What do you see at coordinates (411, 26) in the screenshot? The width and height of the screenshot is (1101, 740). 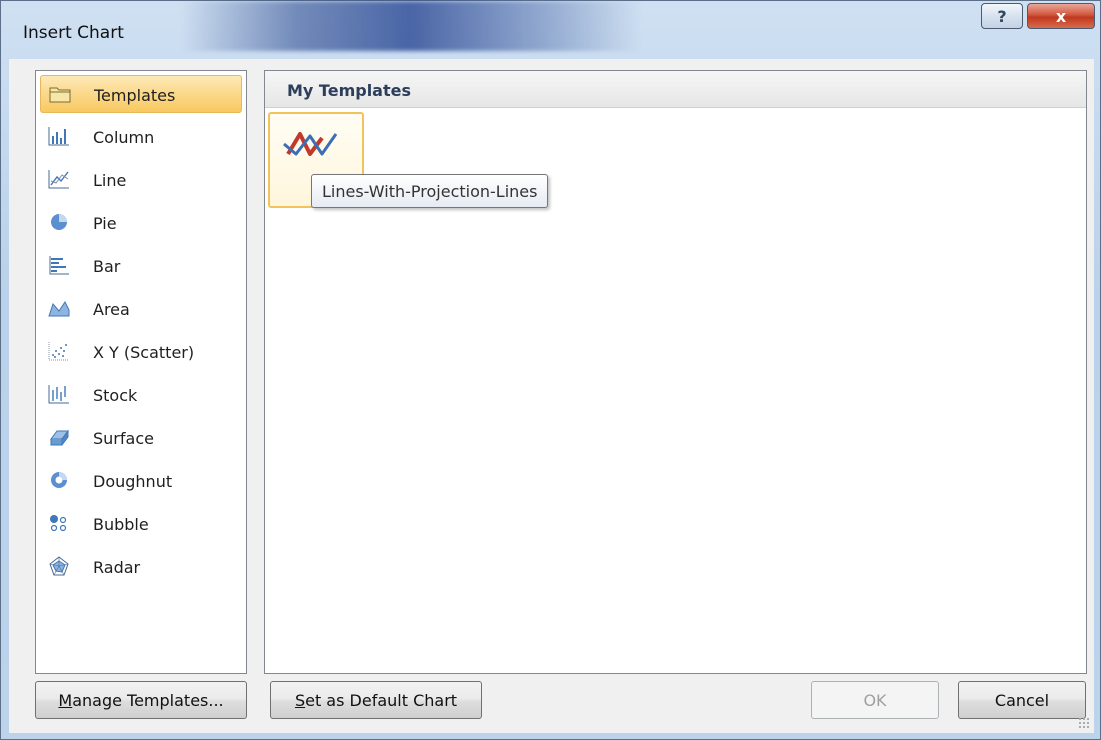 I see `title-bar-background-glow` at bounding box center [411, 26].